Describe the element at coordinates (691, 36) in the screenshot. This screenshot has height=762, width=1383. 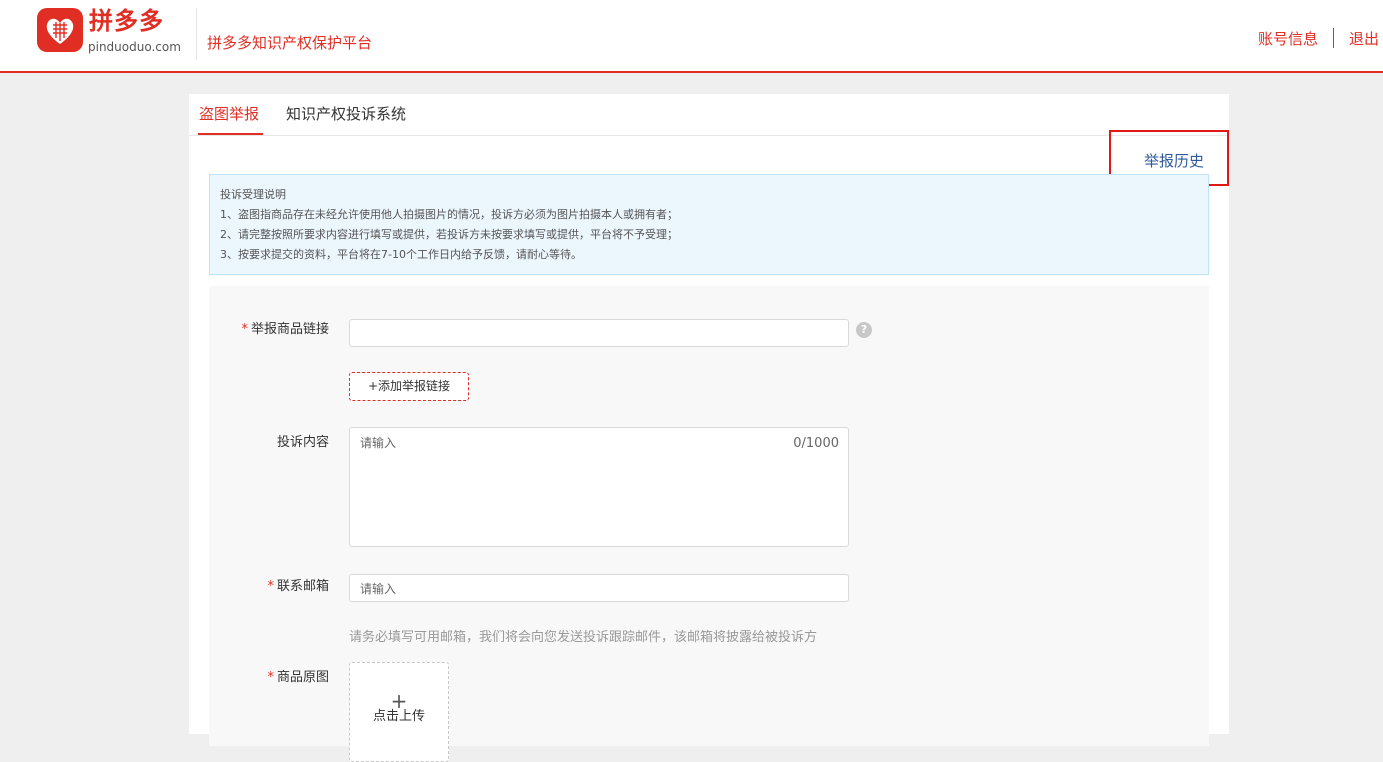
I see `top-header: 拼多多 pinduoduo.com 拼多多知识产权保护平台 账号信息 退出` at that location.